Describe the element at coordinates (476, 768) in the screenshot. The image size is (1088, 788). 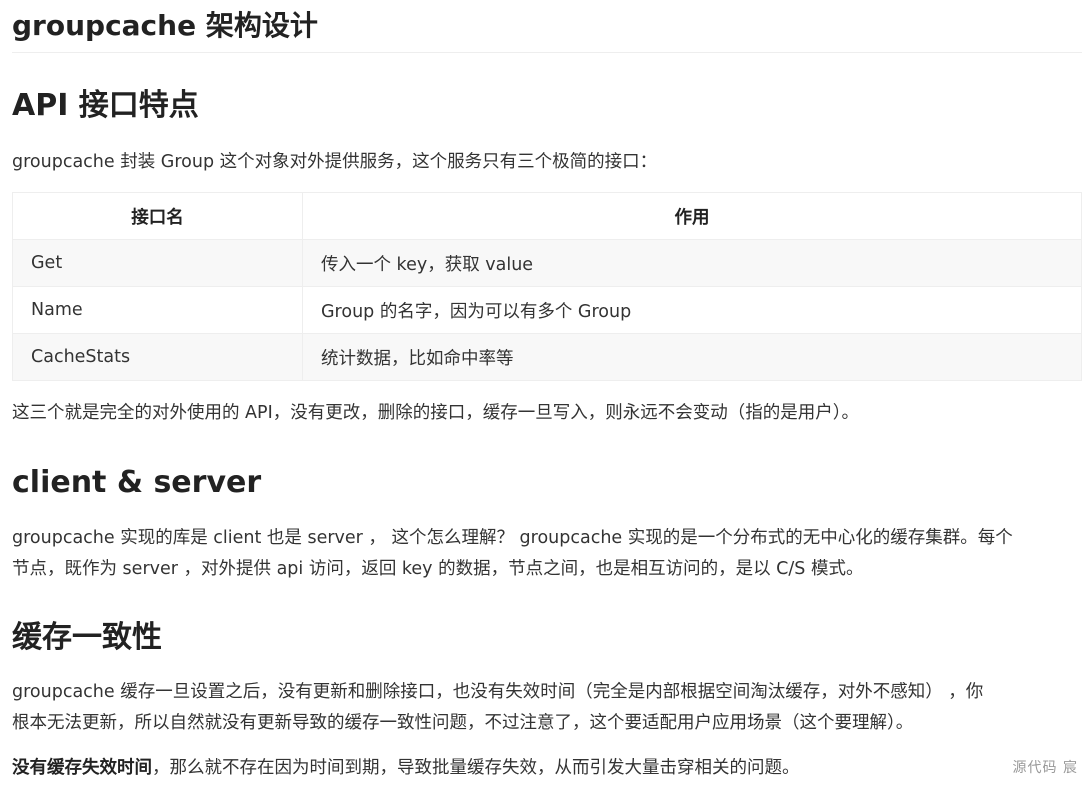
I see `note-rest-text: ，那么就不存在因为时间到期，导致批量缓存失效，从而引发大量击穿相关的问题。` at that location.